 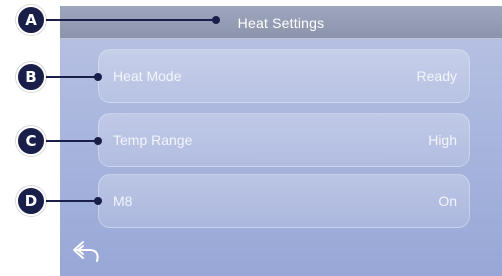 What do you see at coordinates (98, 201) in the screenshot?
I see `callout-dot-d` at bounding box center [98, 201].